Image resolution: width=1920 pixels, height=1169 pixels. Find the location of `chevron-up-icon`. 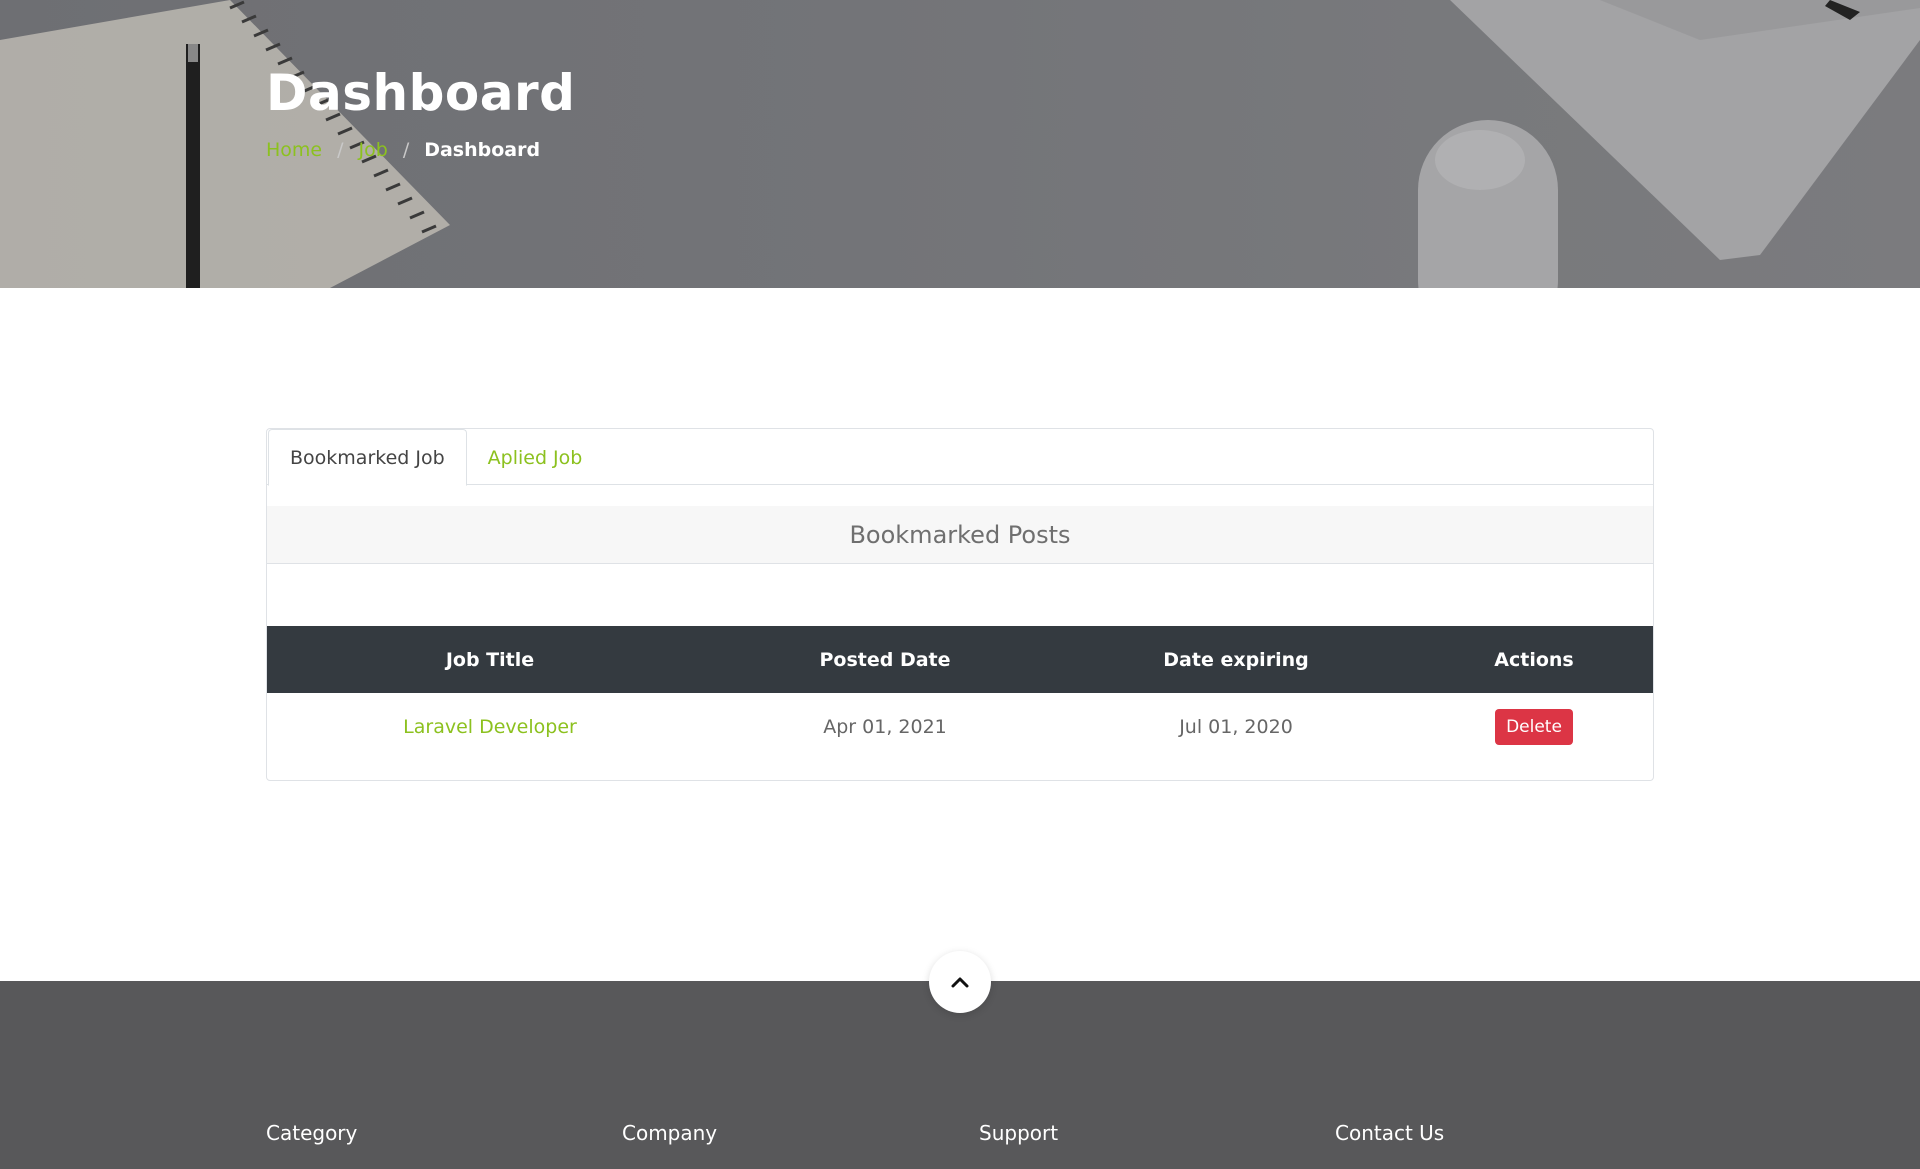

chevron-up-icon is located at coordinates (960, 982).